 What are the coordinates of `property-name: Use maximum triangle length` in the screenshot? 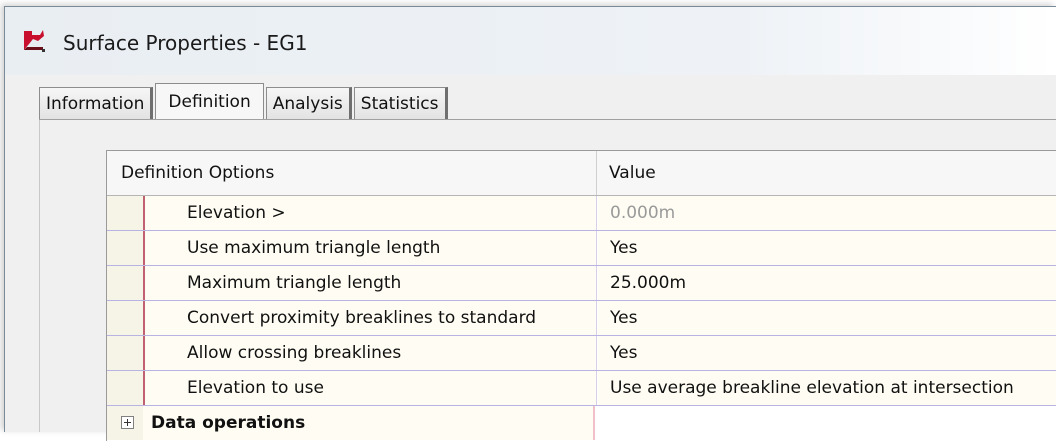 It's located at (371, 248).